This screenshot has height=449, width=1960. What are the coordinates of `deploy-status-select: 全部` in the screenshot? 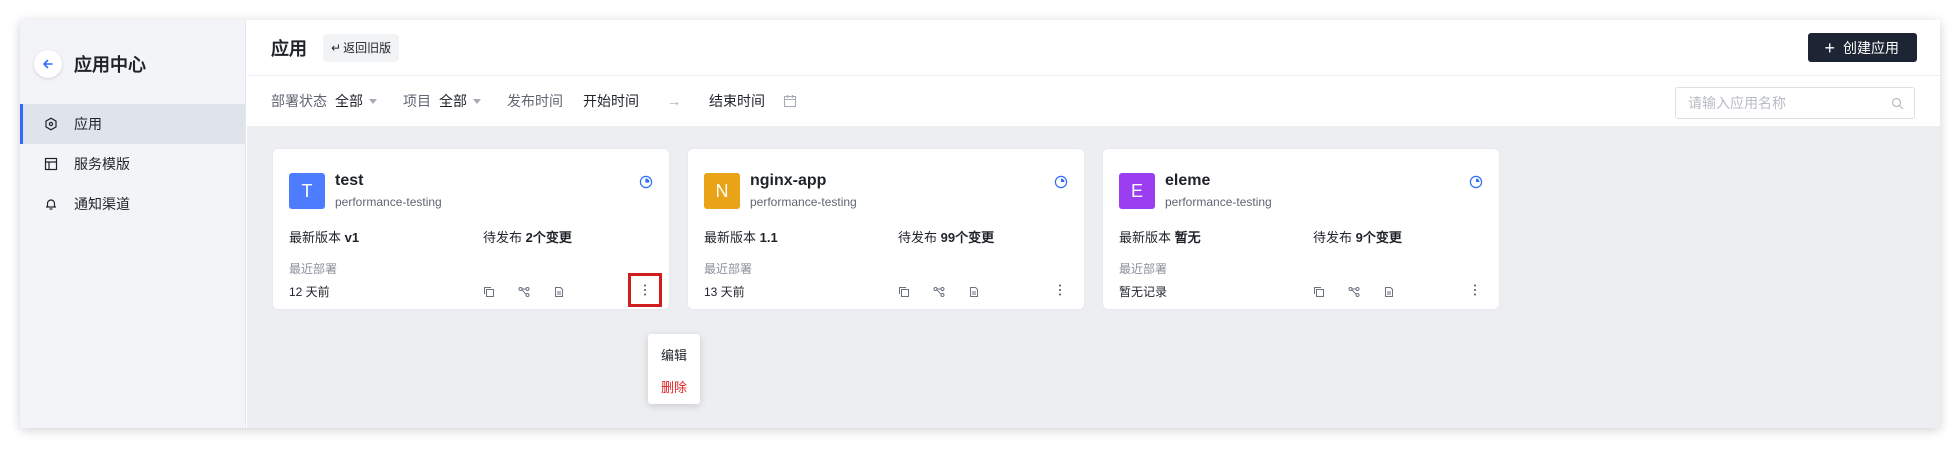 It's located at (356, 101).